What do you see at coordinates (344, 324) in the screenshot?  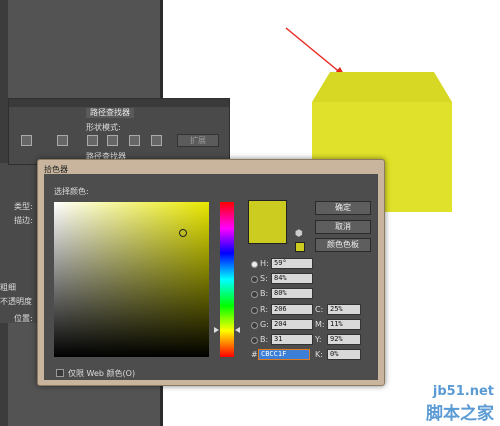 I see `magenta-field: 11%` at bounding box center [344, 324].